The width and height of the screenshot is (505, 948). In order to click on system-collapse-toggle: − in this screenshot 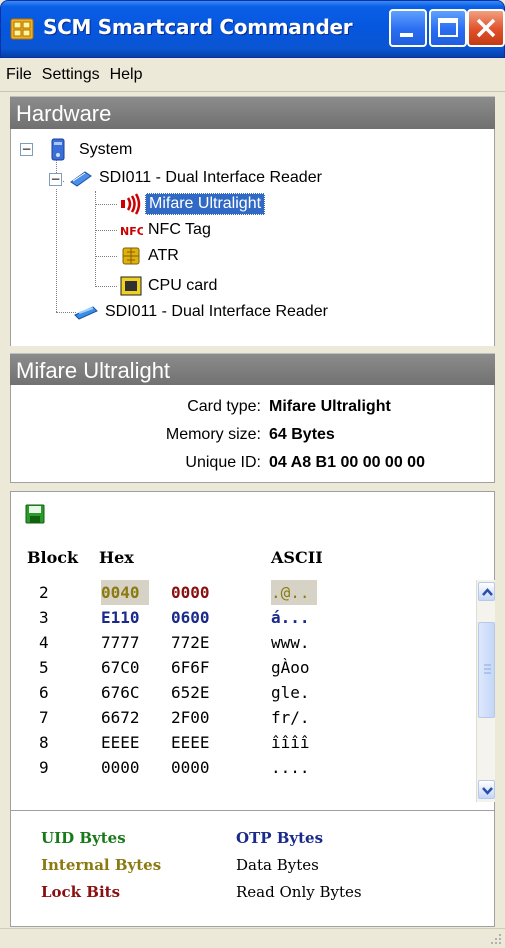, I will do `click(26, 149)`.